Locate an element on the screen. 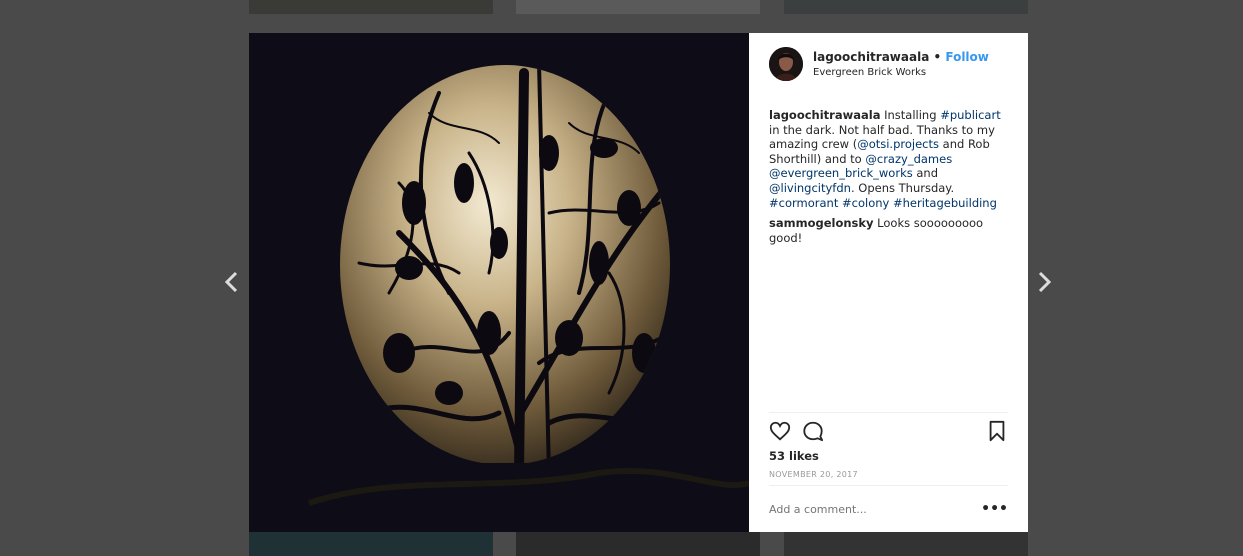 Image resolution: width=1243 pixels, height=556 pixels. caption-username: lagoochitrawaala is located at coordinates (824, 115).